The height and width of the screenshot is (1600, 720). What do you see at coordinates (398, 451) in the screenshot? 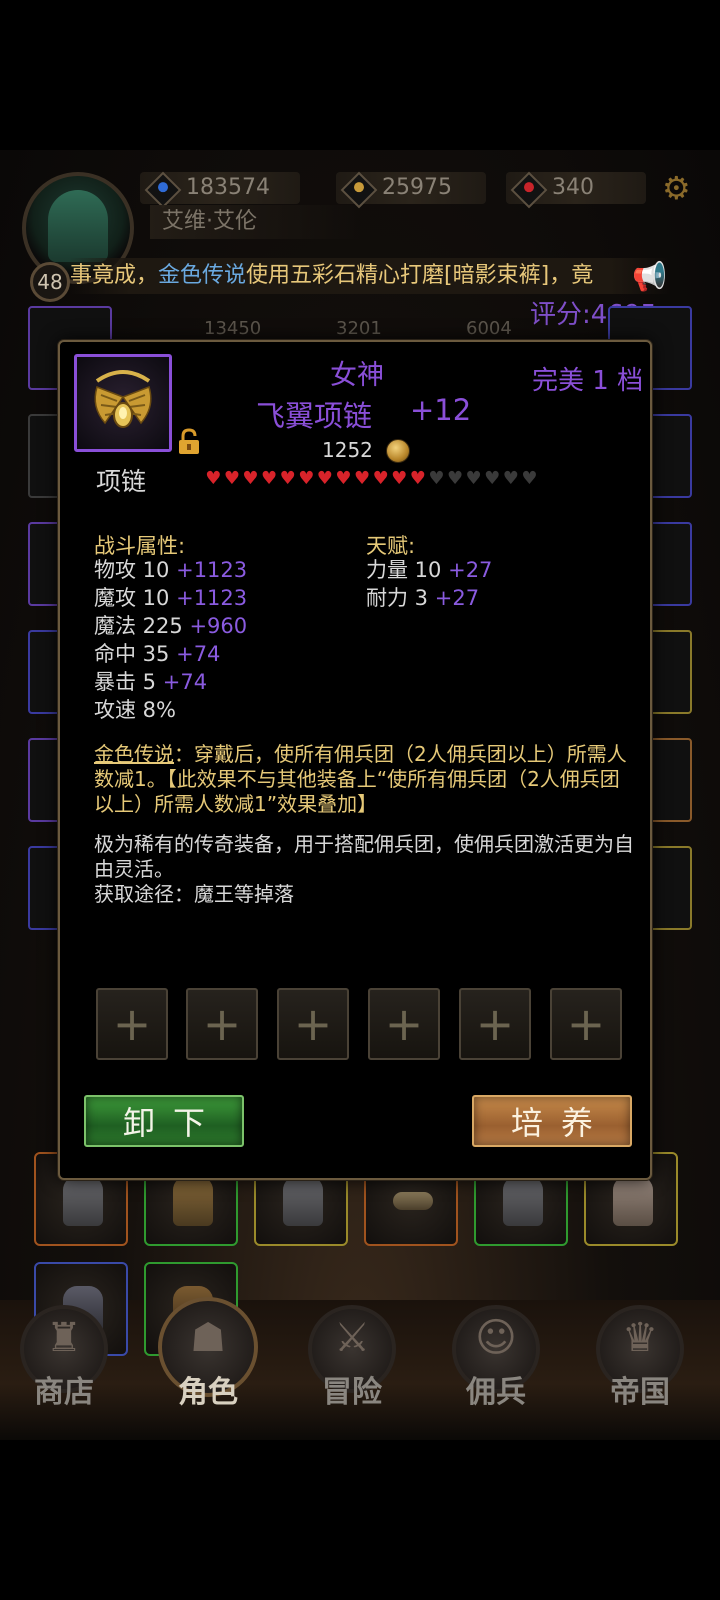
I see `gold-coin-icon` at bounding box center [398, 451].